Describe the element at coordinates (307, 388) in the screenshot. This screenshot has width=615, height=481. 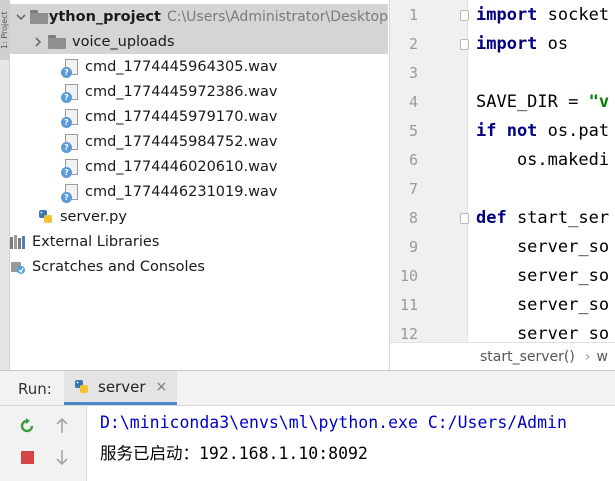
I see `run-toolbar: Run: server ×` at that location.